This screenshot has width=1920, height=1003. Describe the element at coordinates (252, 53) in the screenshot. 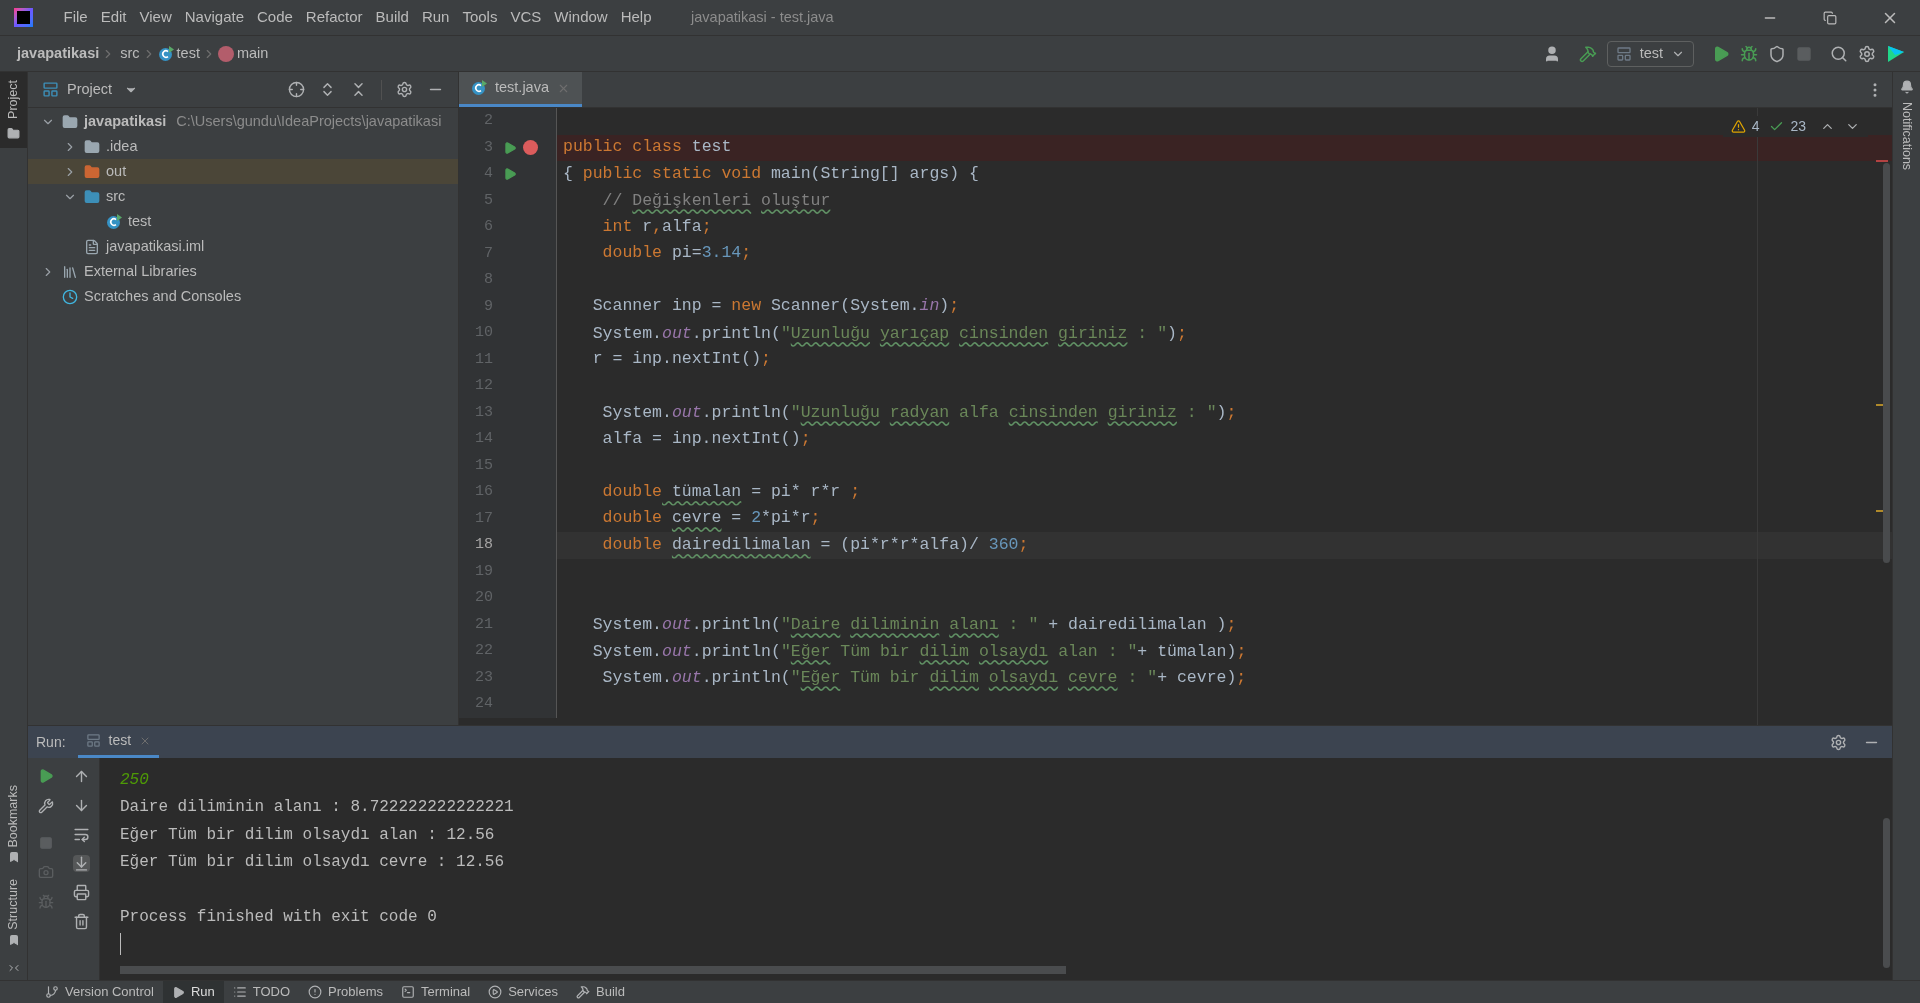

I see `breadcrumb-item: main` at that location.